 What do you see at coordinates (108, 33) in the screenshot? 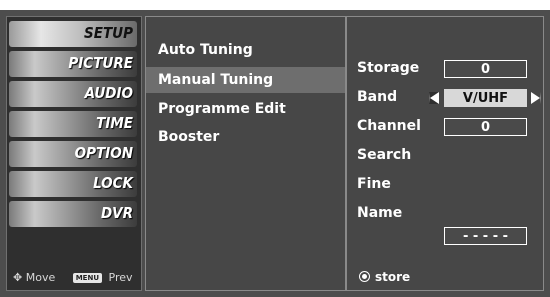
I see `menu-item-label: SETUP` at bounding box center [108, 33].